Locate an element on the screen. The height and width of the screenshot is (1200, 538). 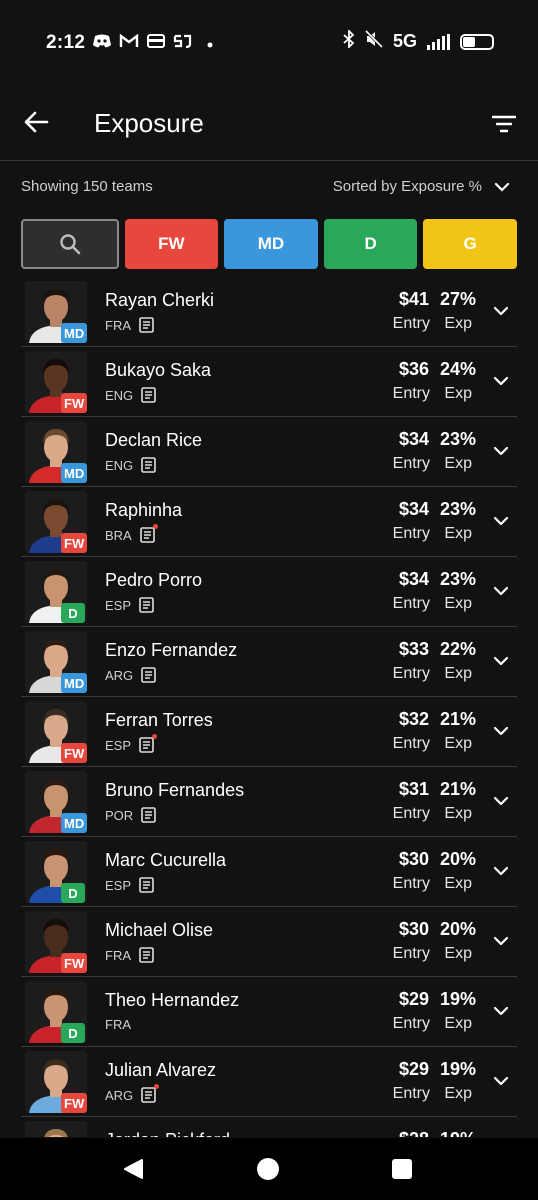
player-row: GJordan PickfordENG$28Entry19%Exp is located at coordinates (269, 1127).